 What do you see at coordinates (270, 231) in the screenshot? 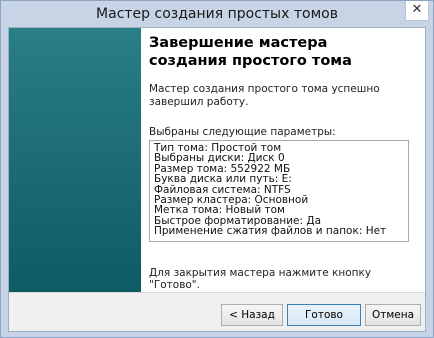
I see `param-line: Применение сжатия файлов и папок: Нет` at bounding box center [270, 231].